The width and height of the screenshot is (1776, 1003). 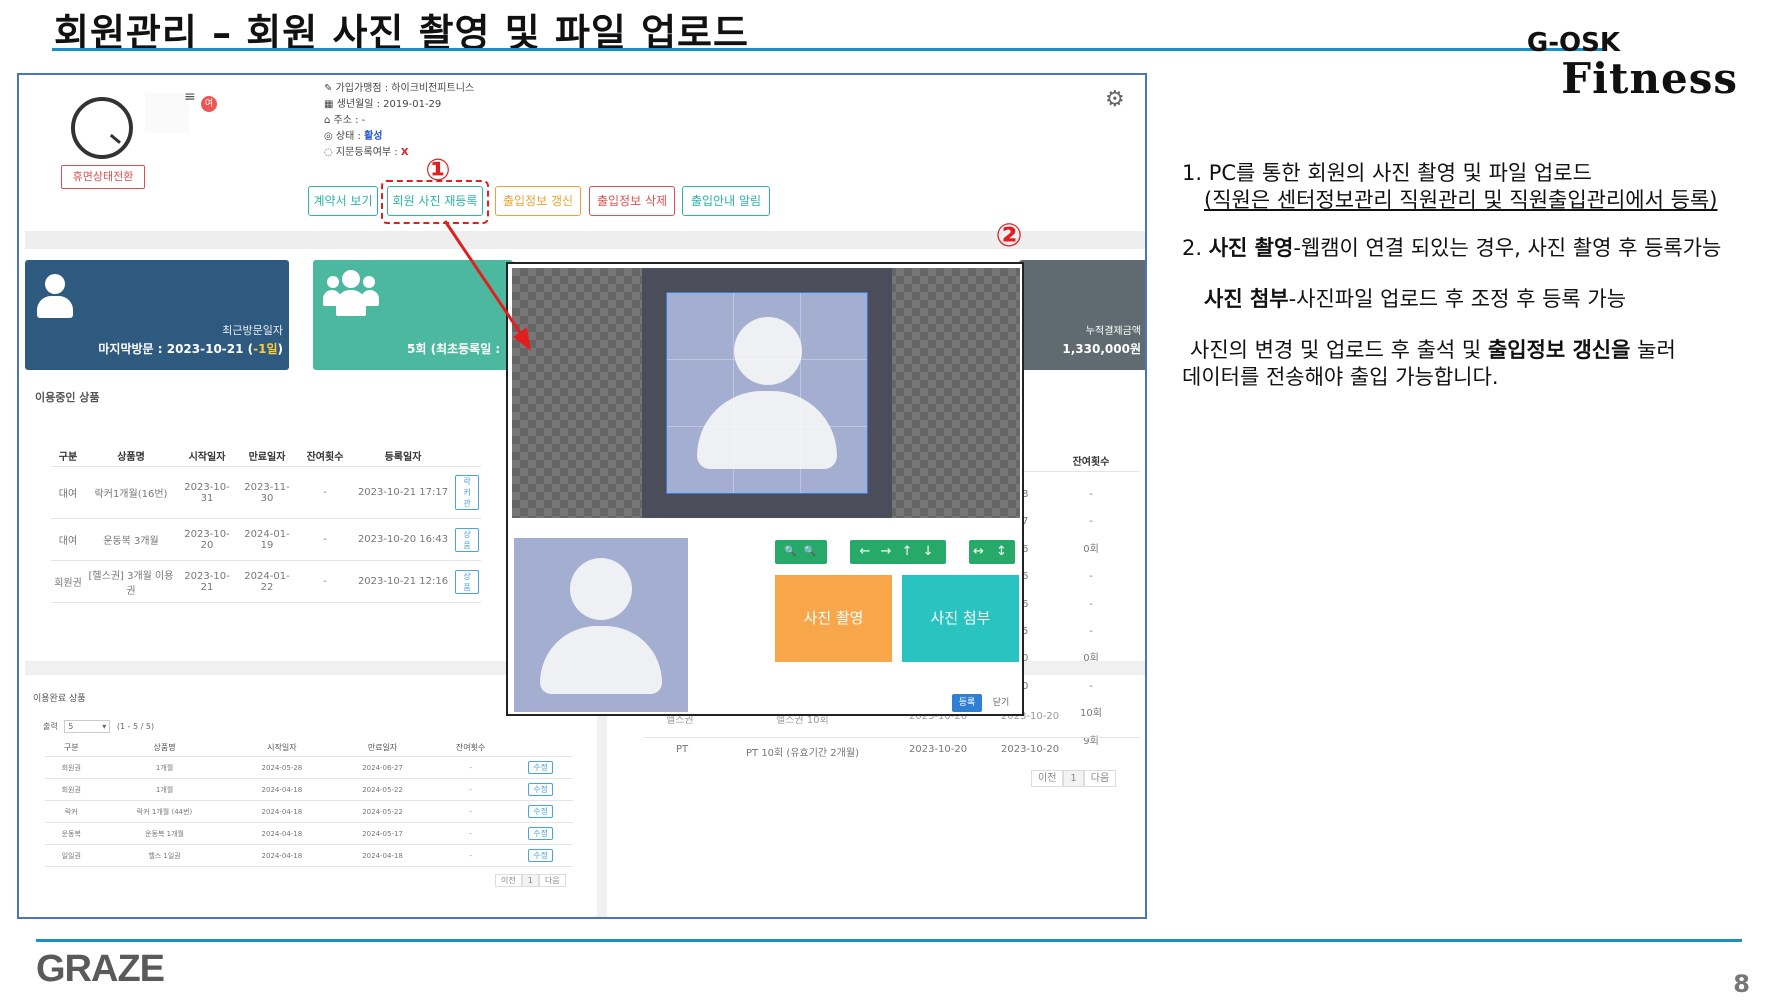 I want to click on entry-delete-button: 출입정보 삭제, so click(x=632, y=201).